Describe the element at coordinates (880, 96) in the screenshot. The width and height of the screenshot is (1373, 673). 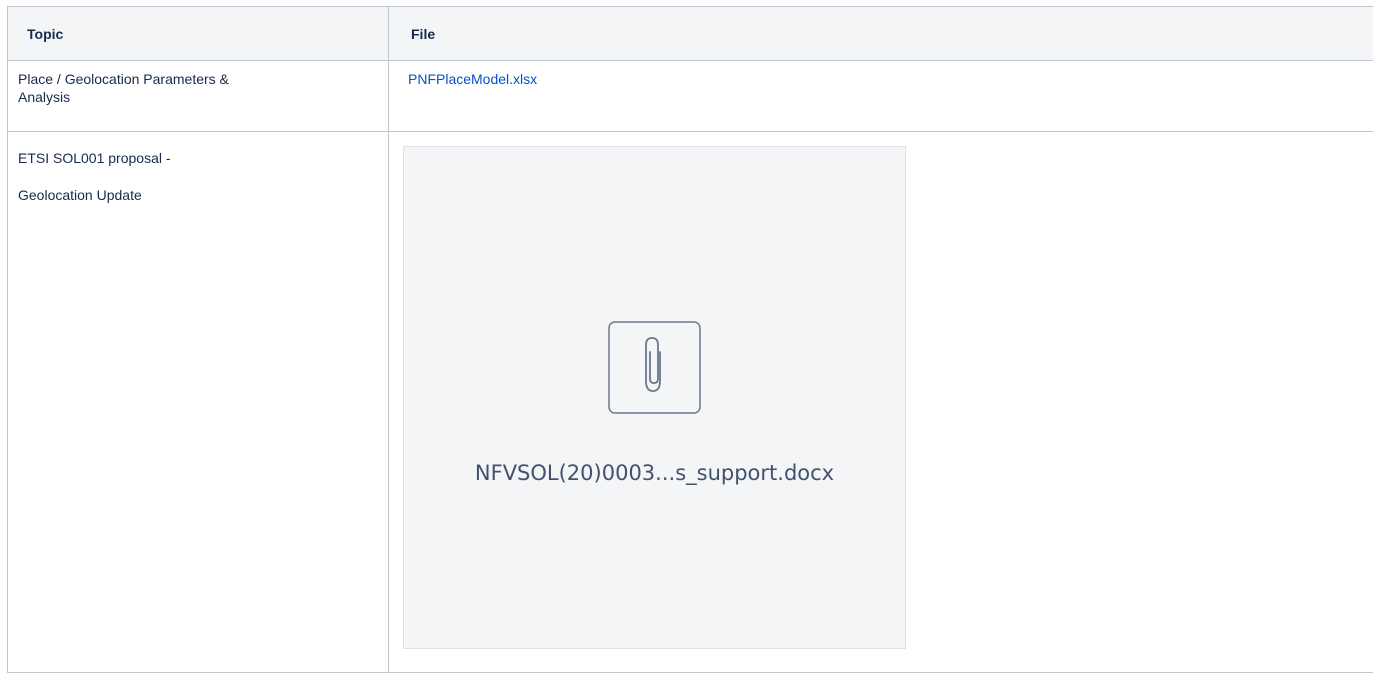
I see `file-cell: PNFPlaceModel.xlsx` at that location.